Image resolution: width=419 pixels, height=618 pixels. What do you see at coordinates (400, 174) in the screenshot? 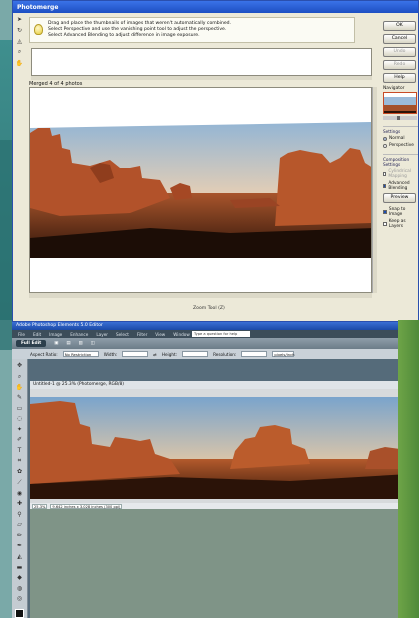
I see `cylindrical-checkbox: Cylindrical Mapping` at bounding box center [400, 174].